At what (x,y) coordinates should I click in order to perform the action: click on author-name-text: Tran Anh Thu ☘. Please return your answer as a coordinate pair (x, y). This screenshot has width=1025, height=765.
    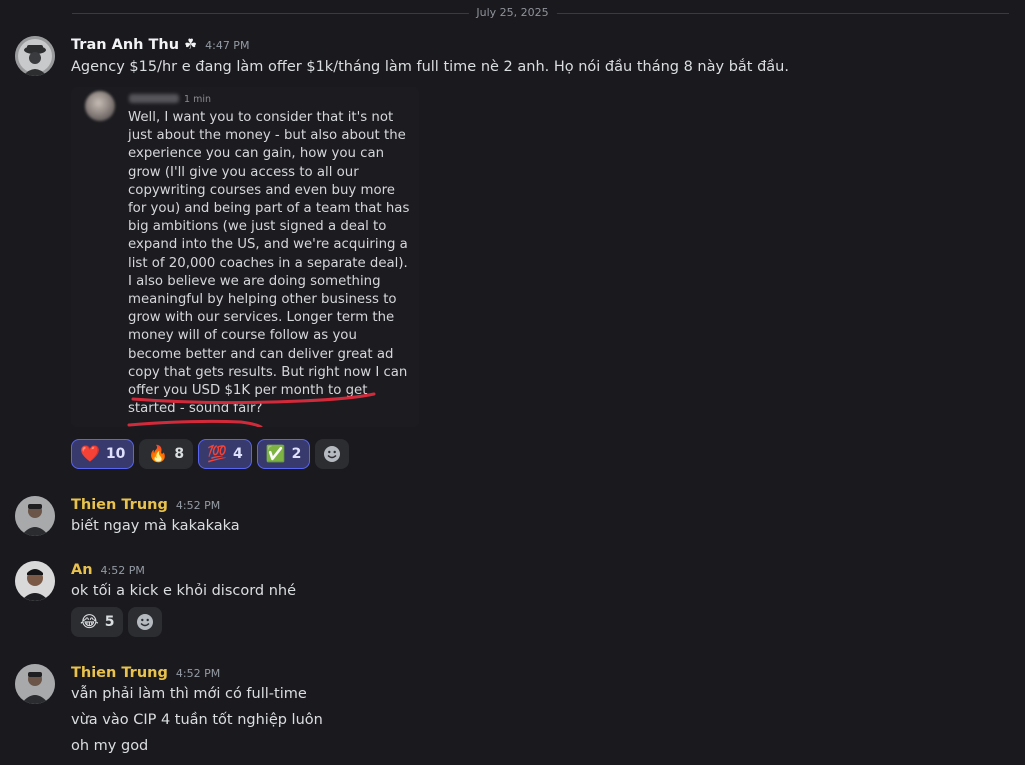
    Looking at the image, I should click on (134, 45).